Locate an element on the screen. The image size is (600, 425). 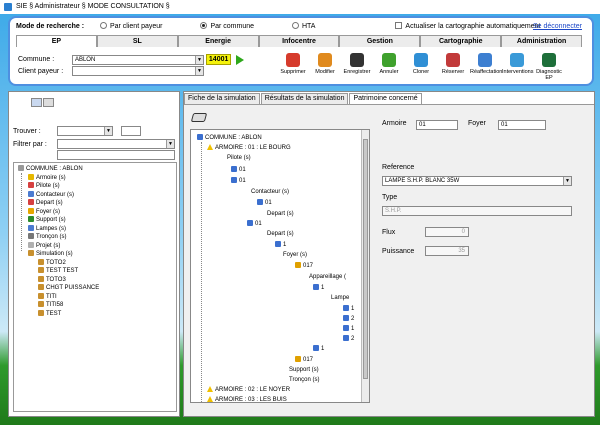
flux-label: Flux is located at coordinates (389, 232).